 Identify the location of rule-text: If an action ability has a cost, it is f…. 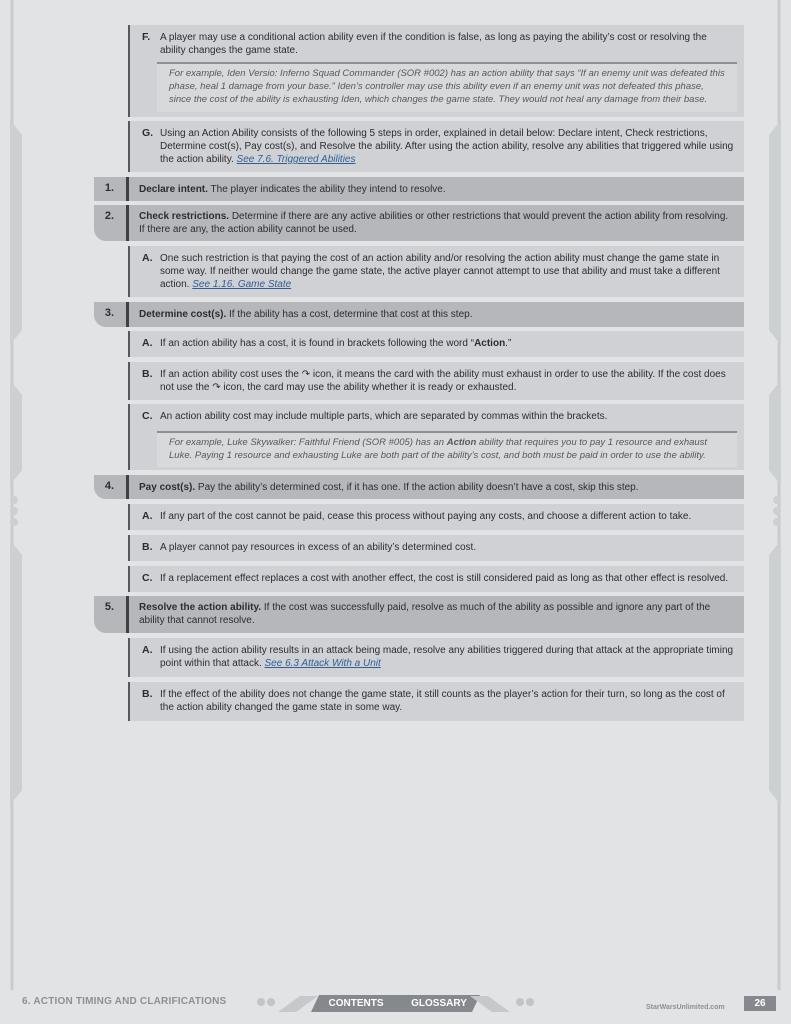
(336, 343).